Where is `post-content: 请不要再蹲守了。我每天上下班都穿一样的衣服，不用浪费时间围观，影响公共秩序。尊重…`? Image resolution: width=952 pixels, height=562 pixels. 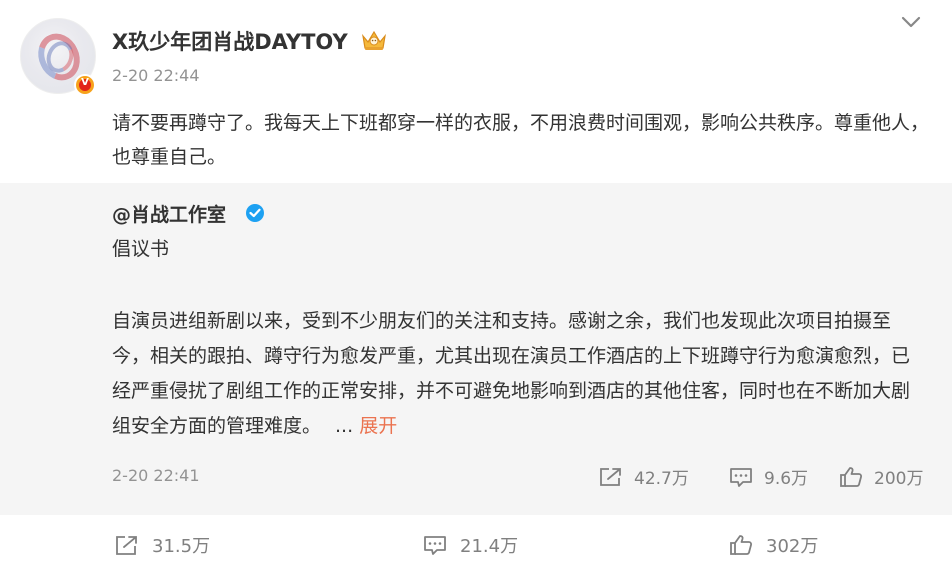
post-content: 请不要再蹲守了。我每天上下班都穿一样的衣服，不用浪费时间围观，影响公共秩序。尊重… is located at coordinates (521, 140).